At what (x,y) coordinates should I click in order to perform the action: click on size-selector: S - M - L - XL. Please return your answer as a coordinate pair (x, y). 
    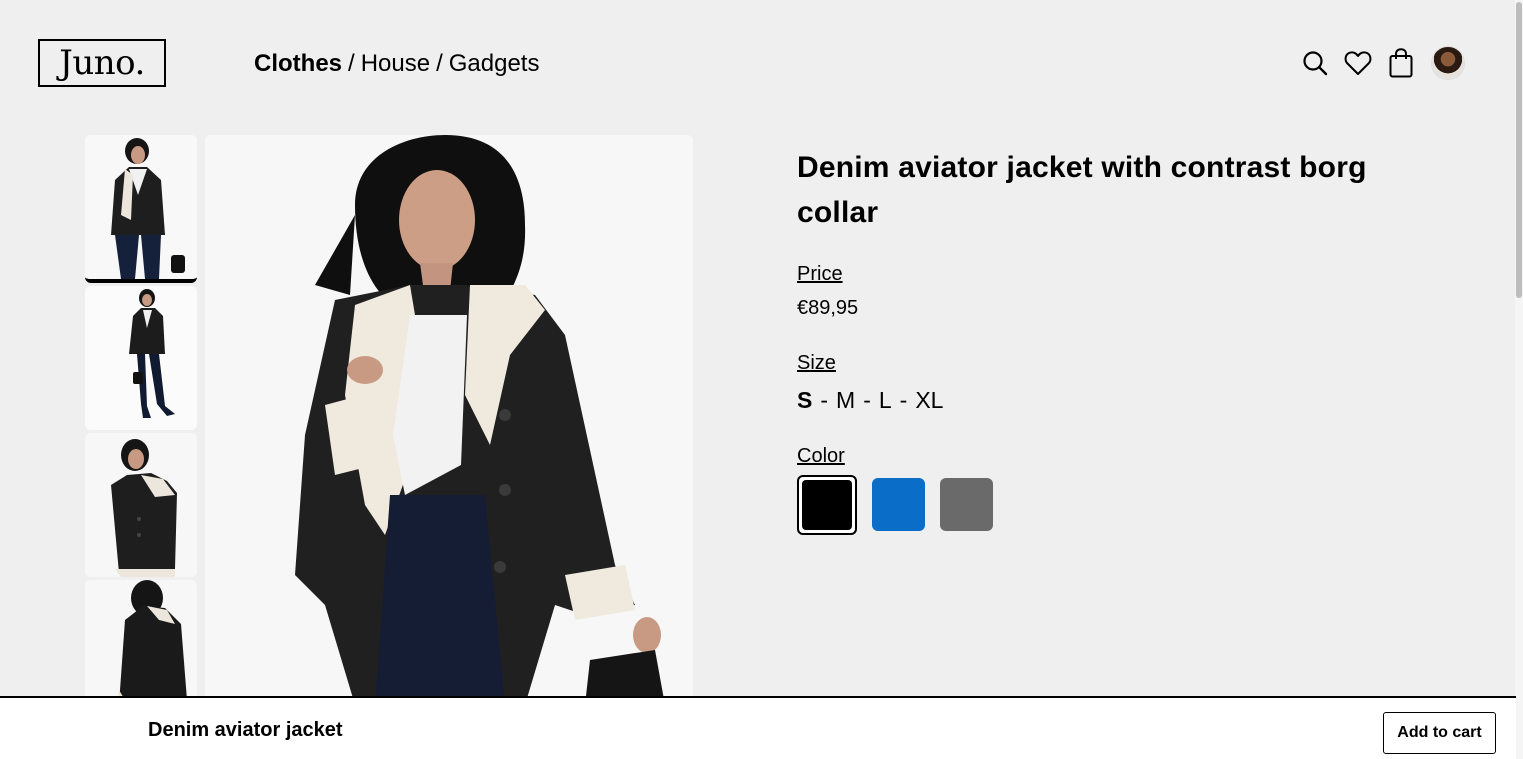
    Looking at the image, I should click on (1117, 400).